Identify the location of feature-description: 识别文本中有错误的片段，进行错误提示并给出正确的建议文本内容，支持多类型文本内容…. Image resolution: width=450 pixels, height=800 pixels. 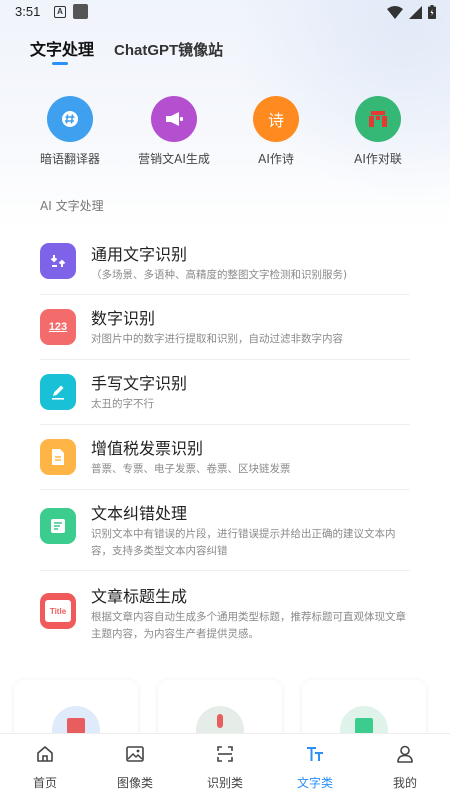
(243, 542).